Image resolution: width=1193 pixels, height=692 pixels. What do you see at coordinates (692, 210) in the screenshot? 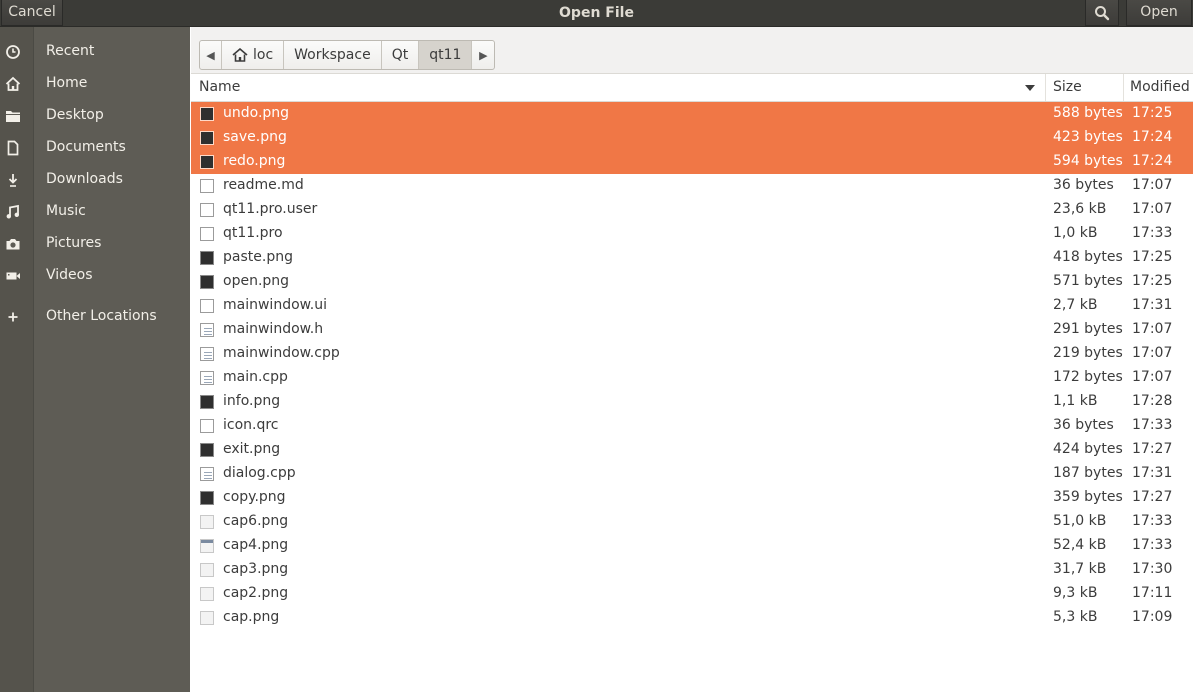
I see `file-row: qt11.pro.user 23,6 kB 17:07` at bounding box center [692, 210].